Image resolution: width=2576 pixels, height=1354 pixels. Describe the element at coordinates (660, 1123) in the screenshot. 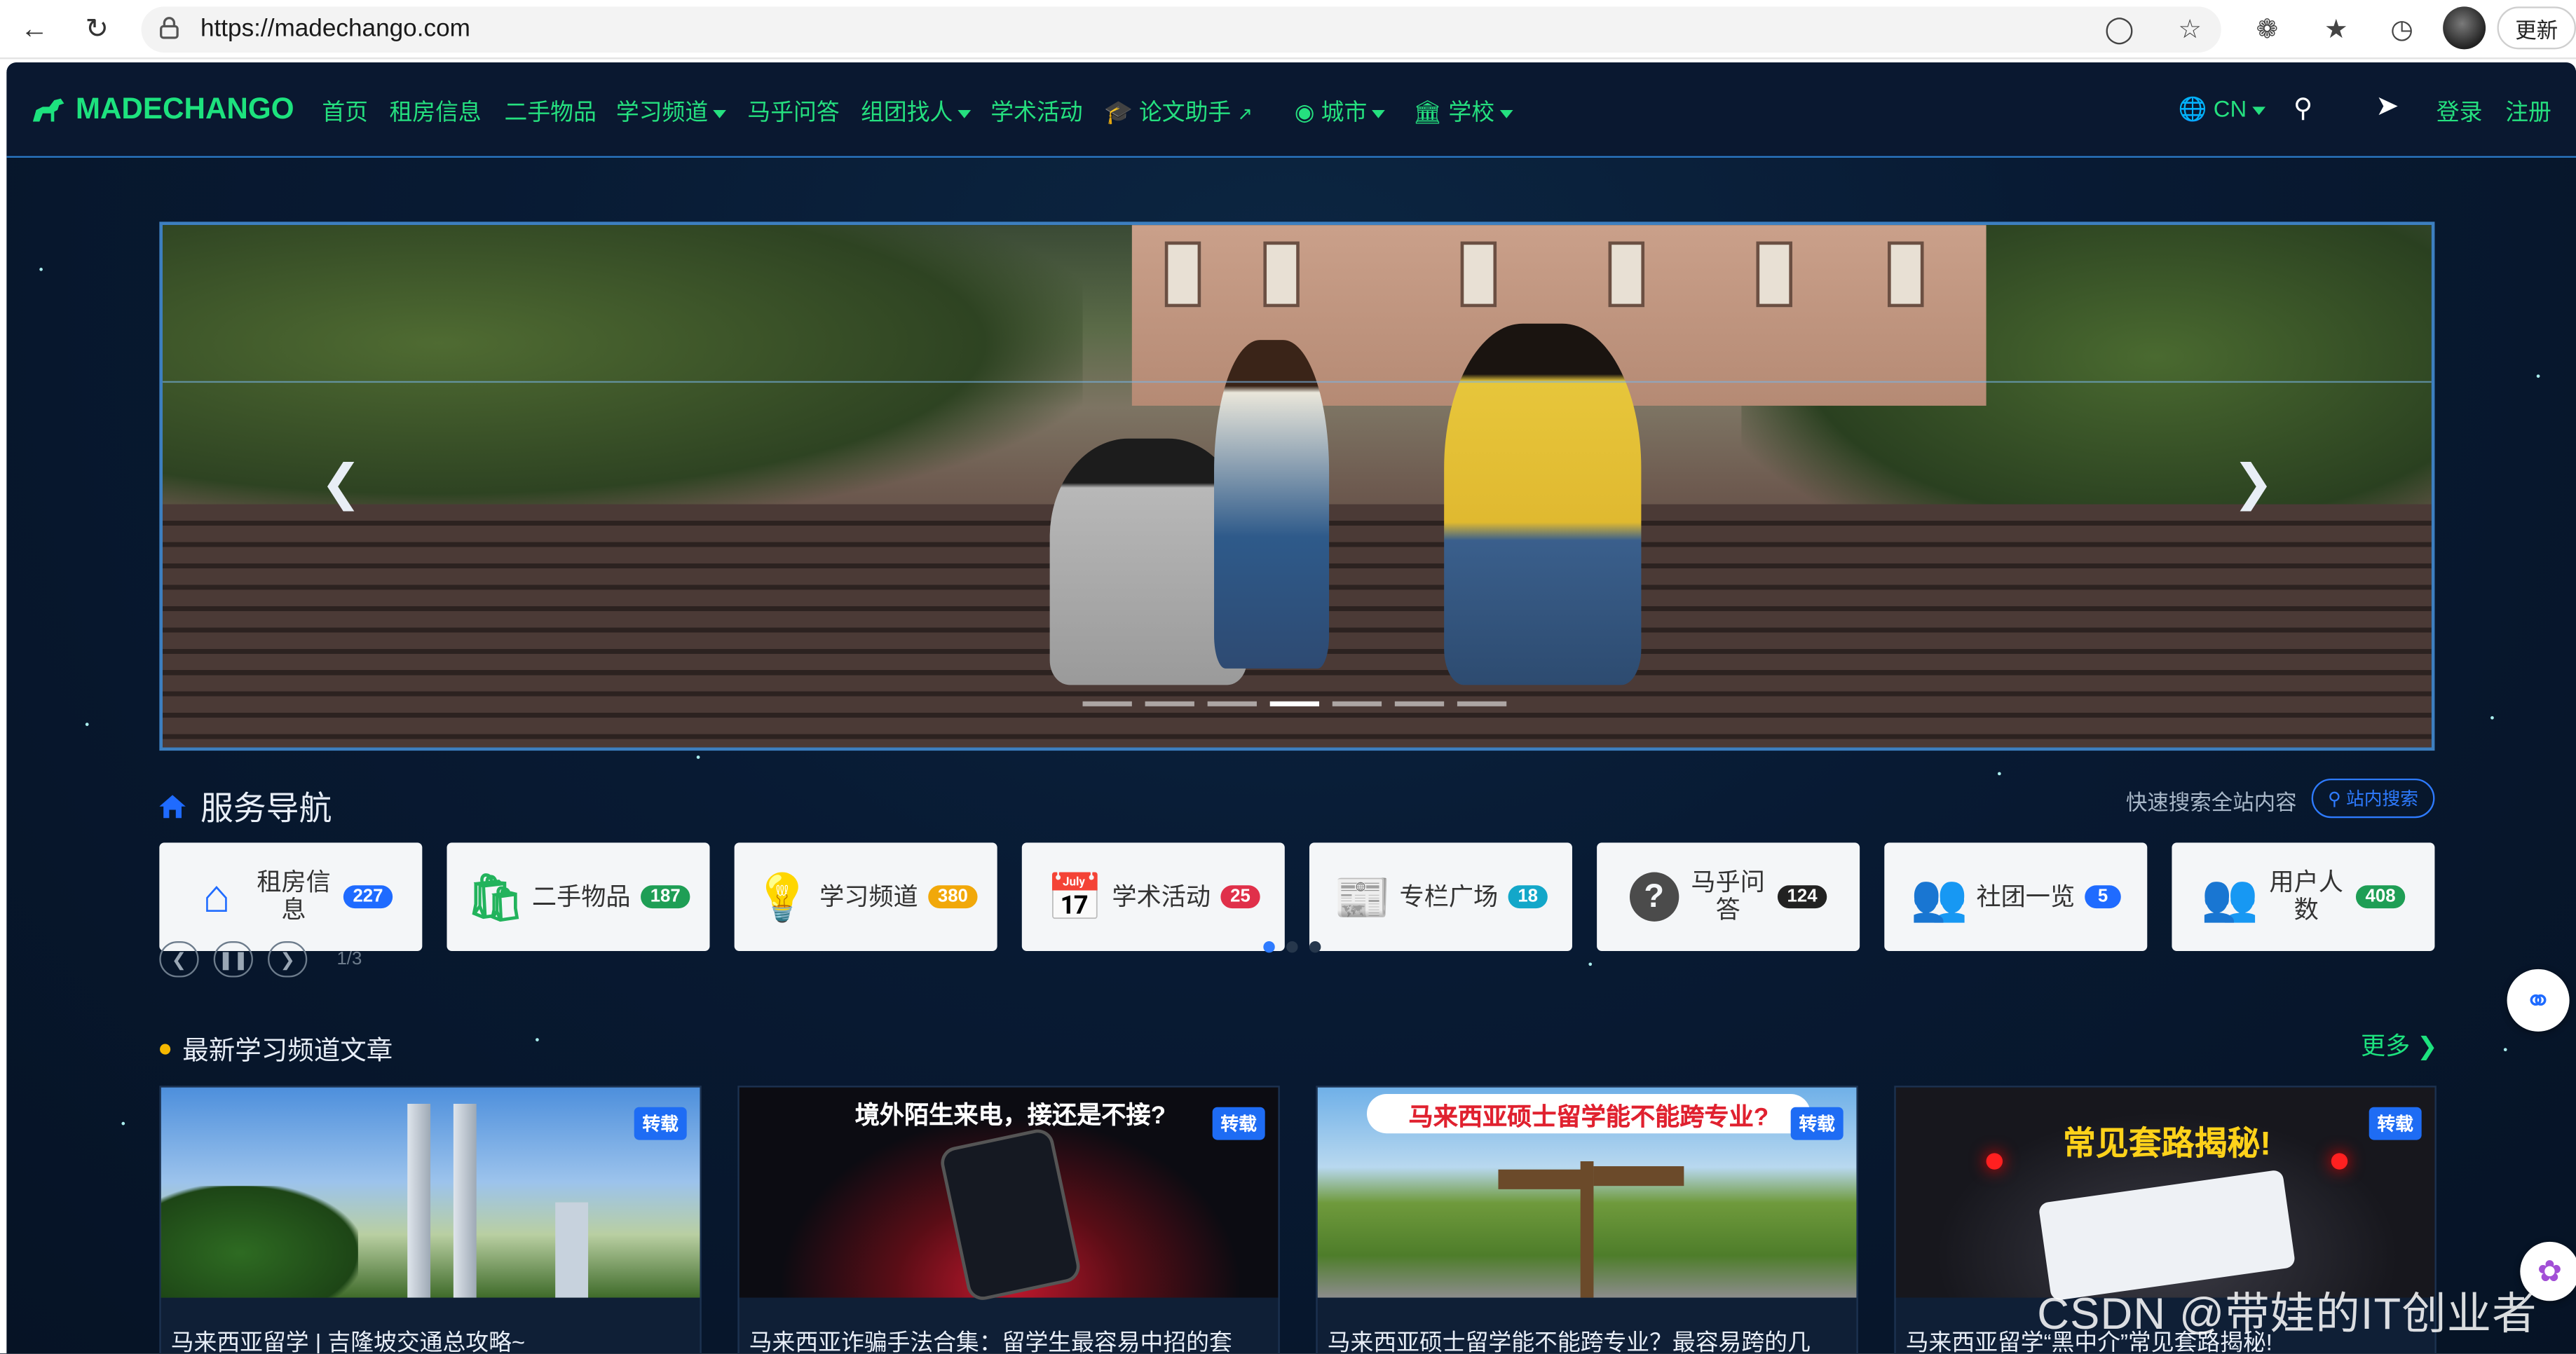

I see `repost-tag: 转载` at that location.